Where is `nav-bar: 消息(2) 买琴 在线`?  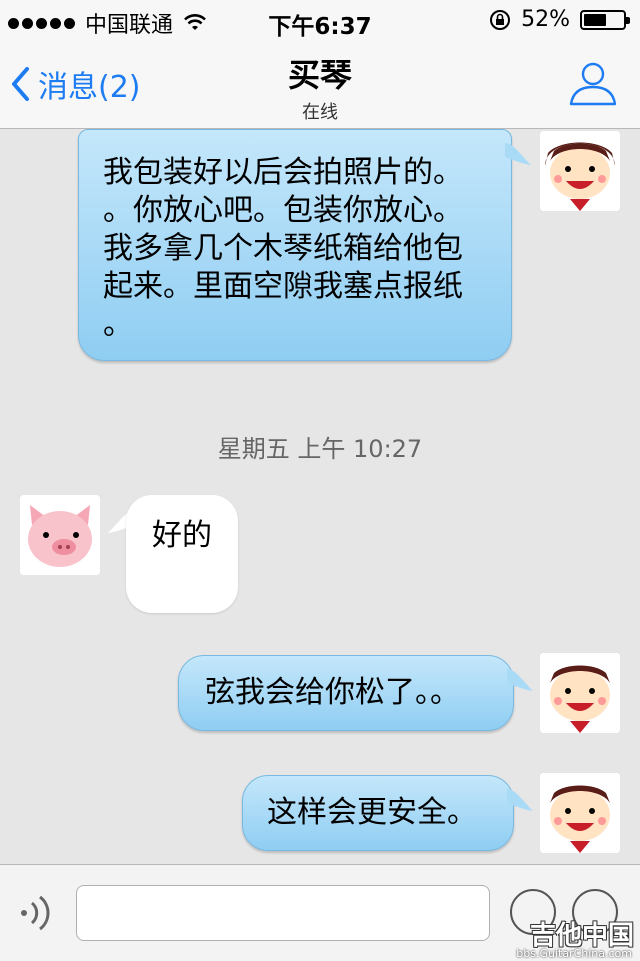 nav-bar: 消息(2) 买琴 在线 is located at coordinates (320, 84).